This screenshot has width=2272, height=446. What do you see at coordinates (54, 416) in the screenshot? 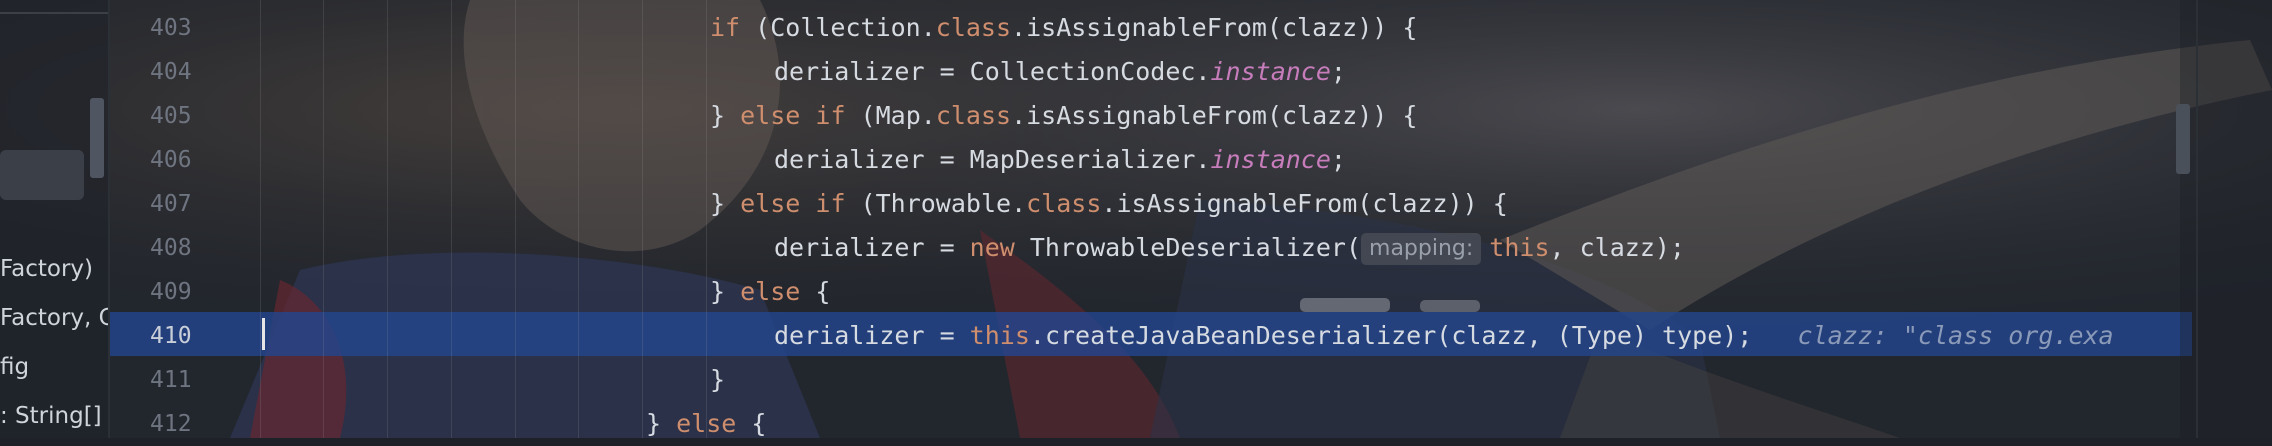
I see `panel-item: : String[]` at bounding box center [54, 416].